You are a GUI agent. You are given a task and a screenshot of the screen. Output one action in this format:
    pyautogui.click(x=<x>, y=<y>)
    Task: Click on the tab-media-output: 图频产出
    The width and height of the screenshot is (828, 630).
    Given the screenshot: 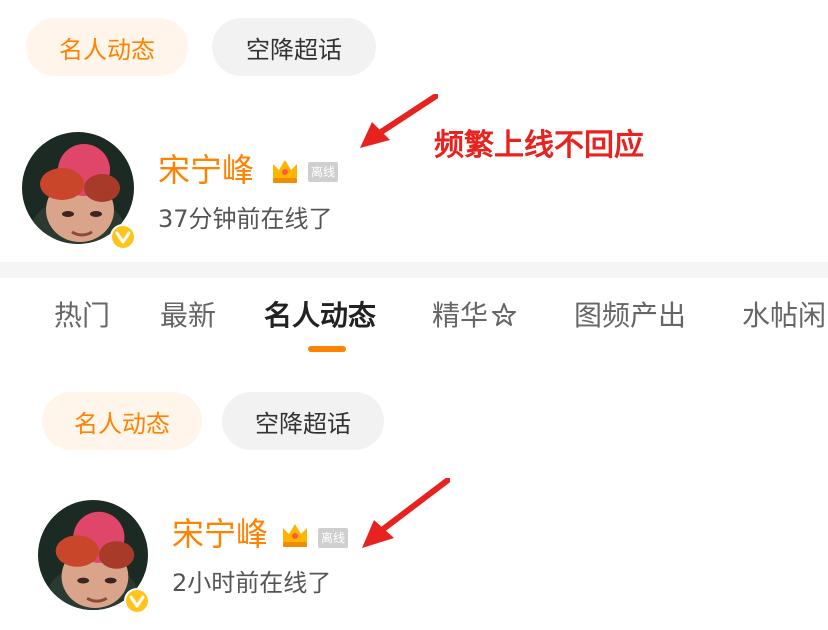 What is the action you would take?
    pyautogui.click(x=630, y=316)
    